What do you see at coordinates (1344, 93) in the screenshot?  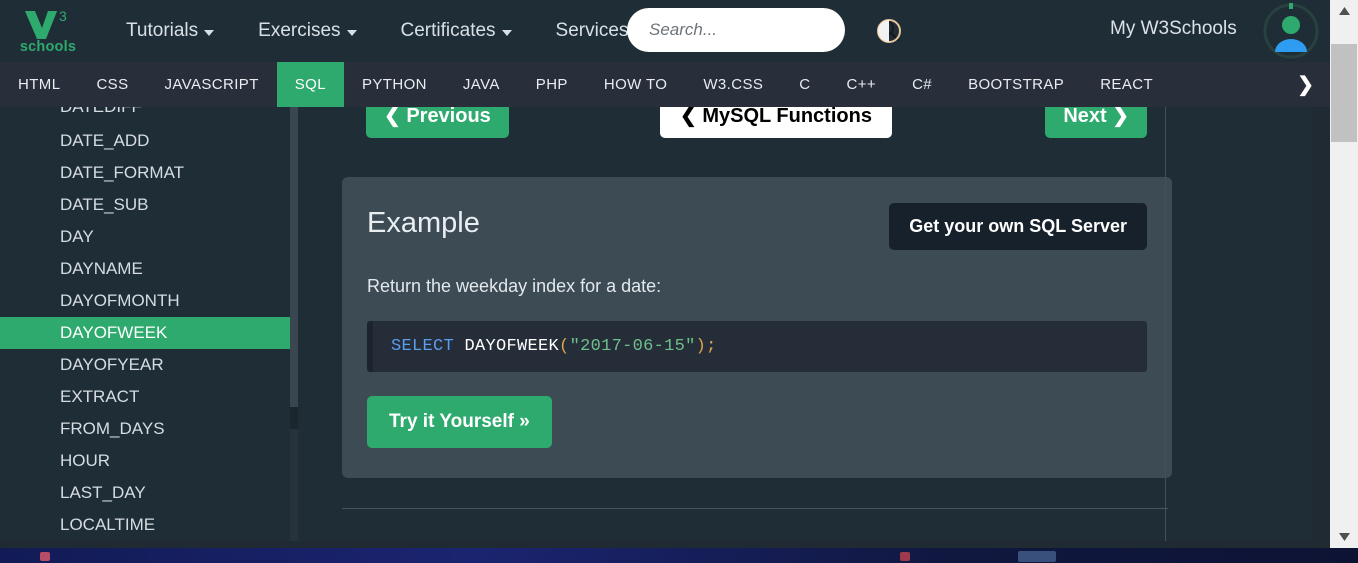 I see `page-scrollbar-thumb` at bounding box center [1344, 93].